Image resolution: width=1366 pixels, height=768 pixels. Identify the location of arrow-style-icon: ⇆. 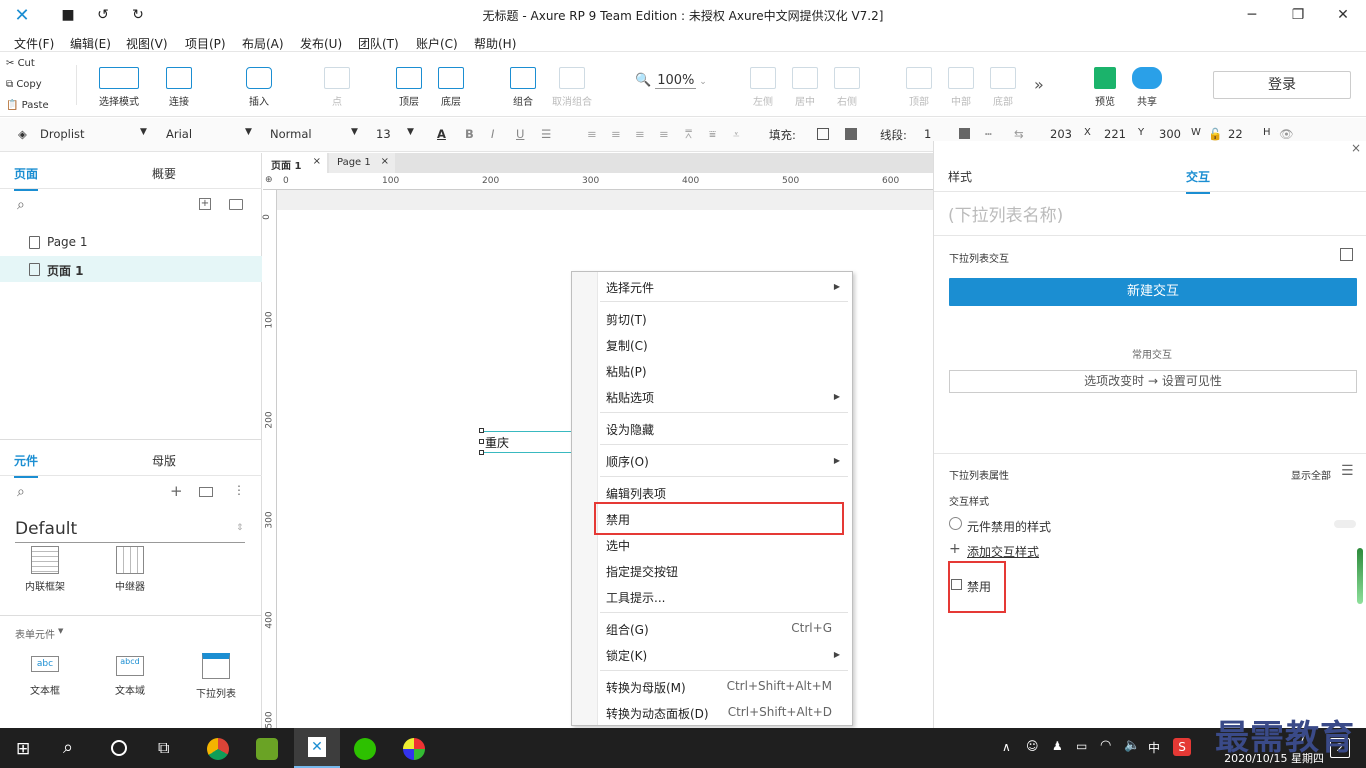
(1019, 134).